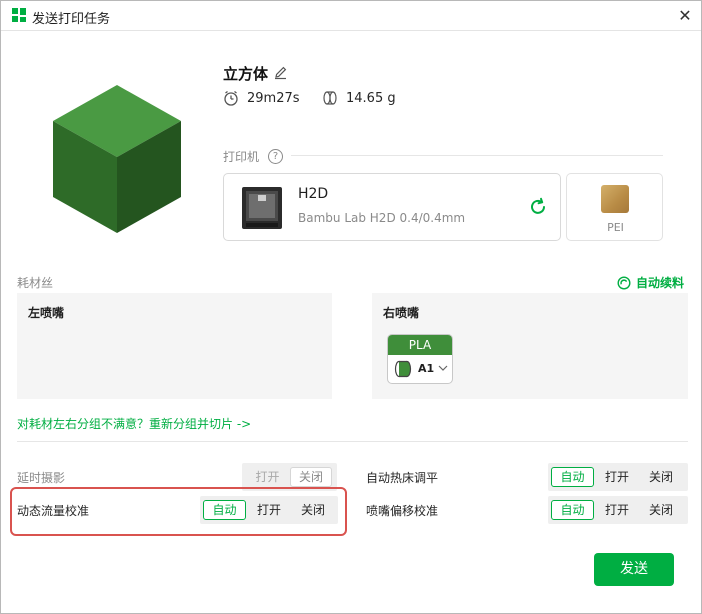 The width and height of the screenshot is (702, 614). I want to click on window-title: 发送打印任务, so click(71, 19).